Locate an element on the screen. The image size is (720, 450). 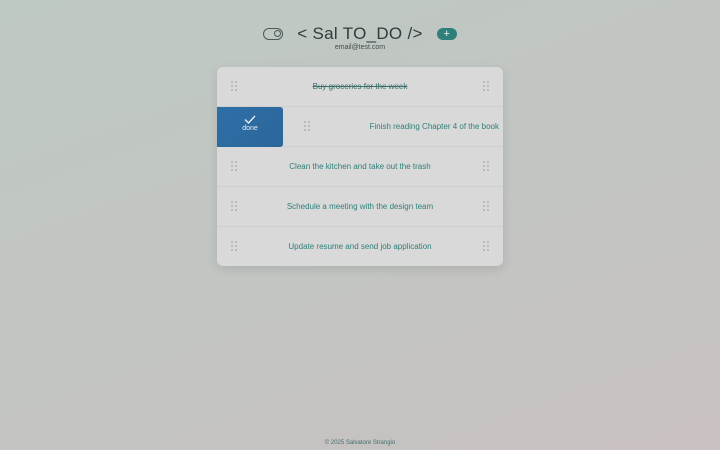
add-task-button: + is located at coordinates (446, 34).